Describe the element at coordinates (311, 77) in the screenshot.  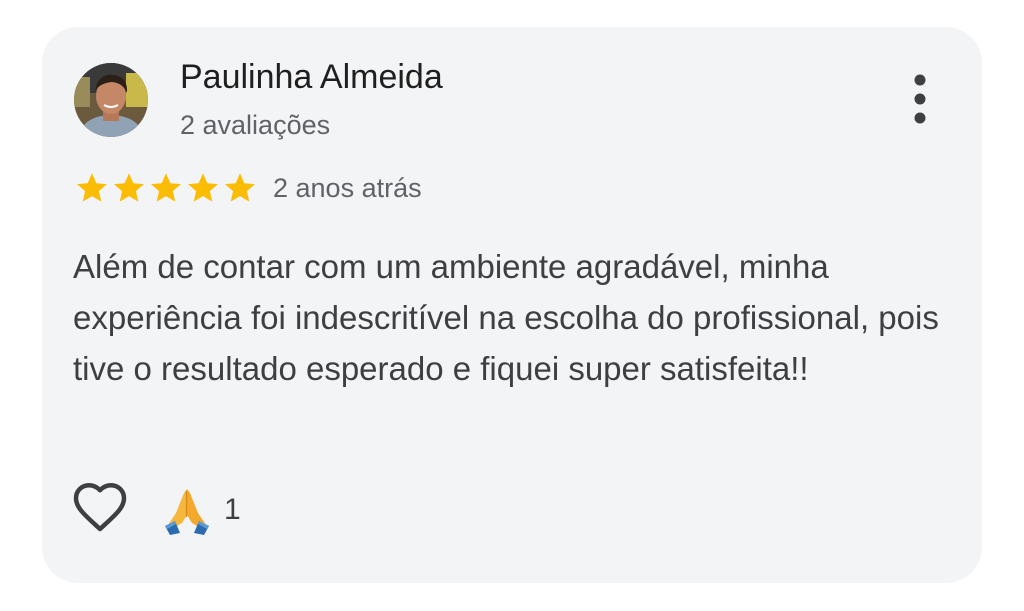
I see `author-name: Paulinha Almeida` at that location.